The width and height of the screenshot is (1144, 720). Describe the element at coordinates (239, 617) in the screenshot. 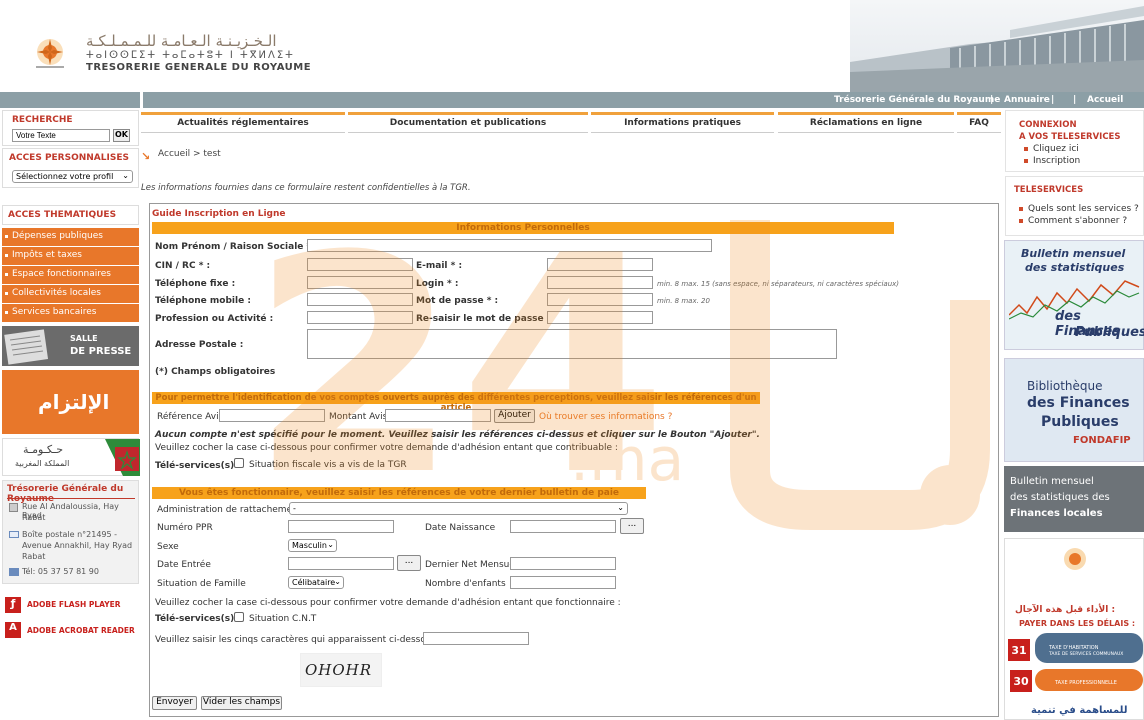

I see `cnt-situation-checkbox` at that location.